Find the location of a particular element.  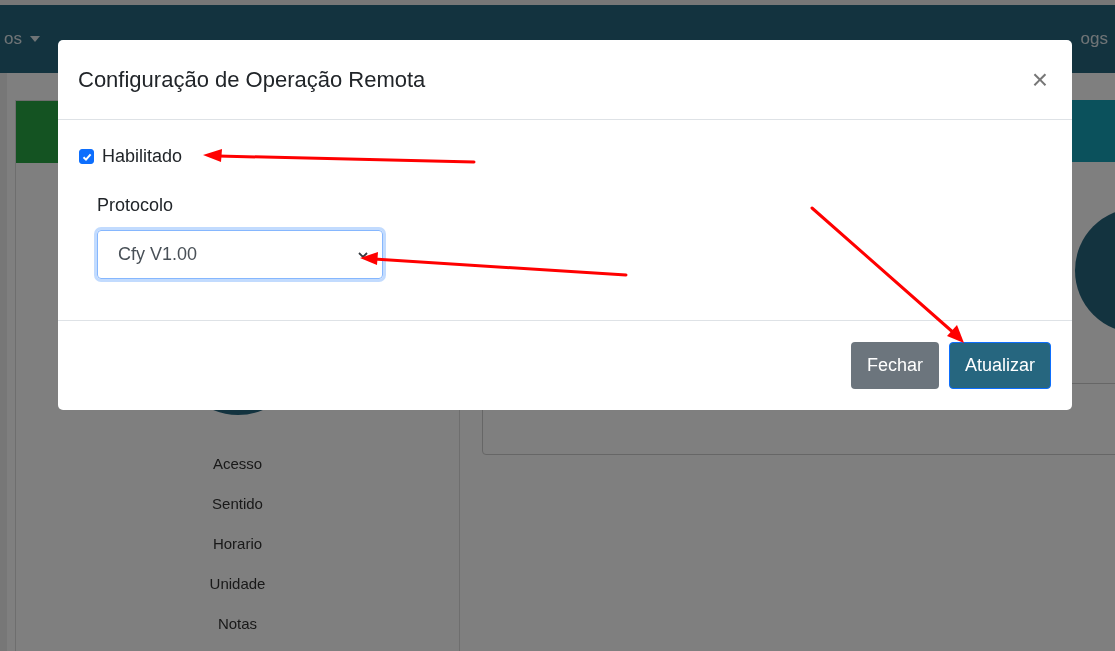

dialog-button: Fechar is located at coordinates (894, 365).